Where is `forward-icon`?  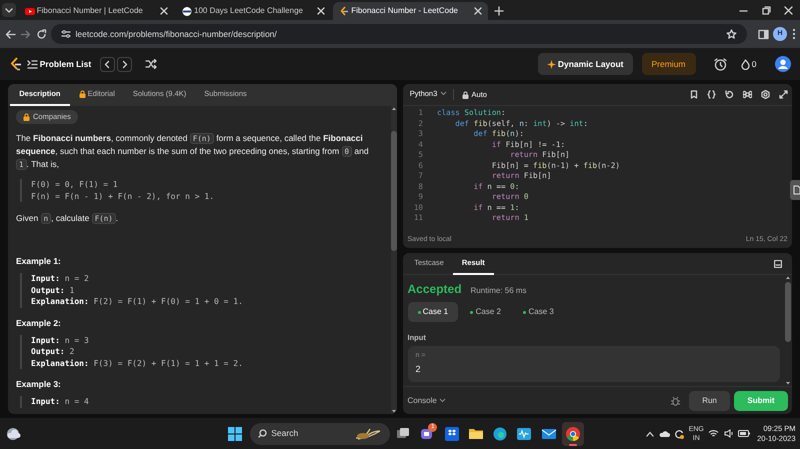
forward-icon is located at coordinates (25, 34).